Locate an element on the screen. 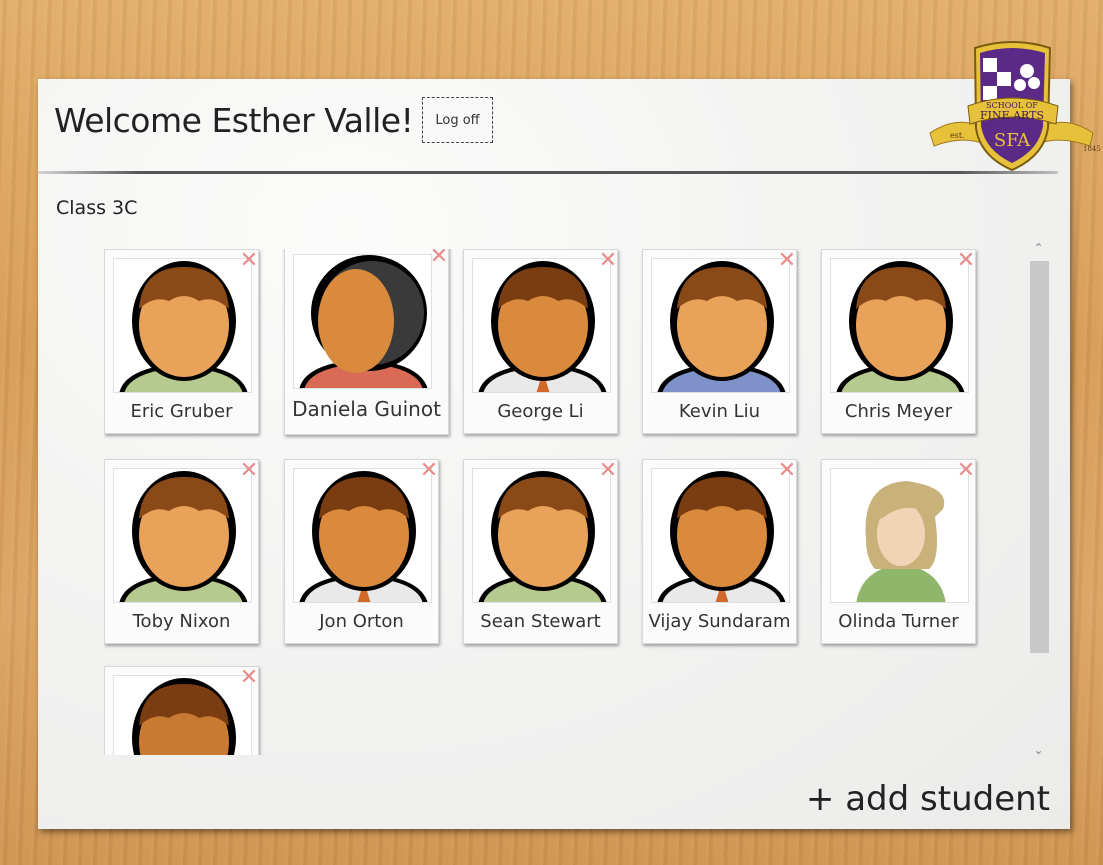  student-card: ✕ Vijay Sundaram is located at coordinates (719, 551).